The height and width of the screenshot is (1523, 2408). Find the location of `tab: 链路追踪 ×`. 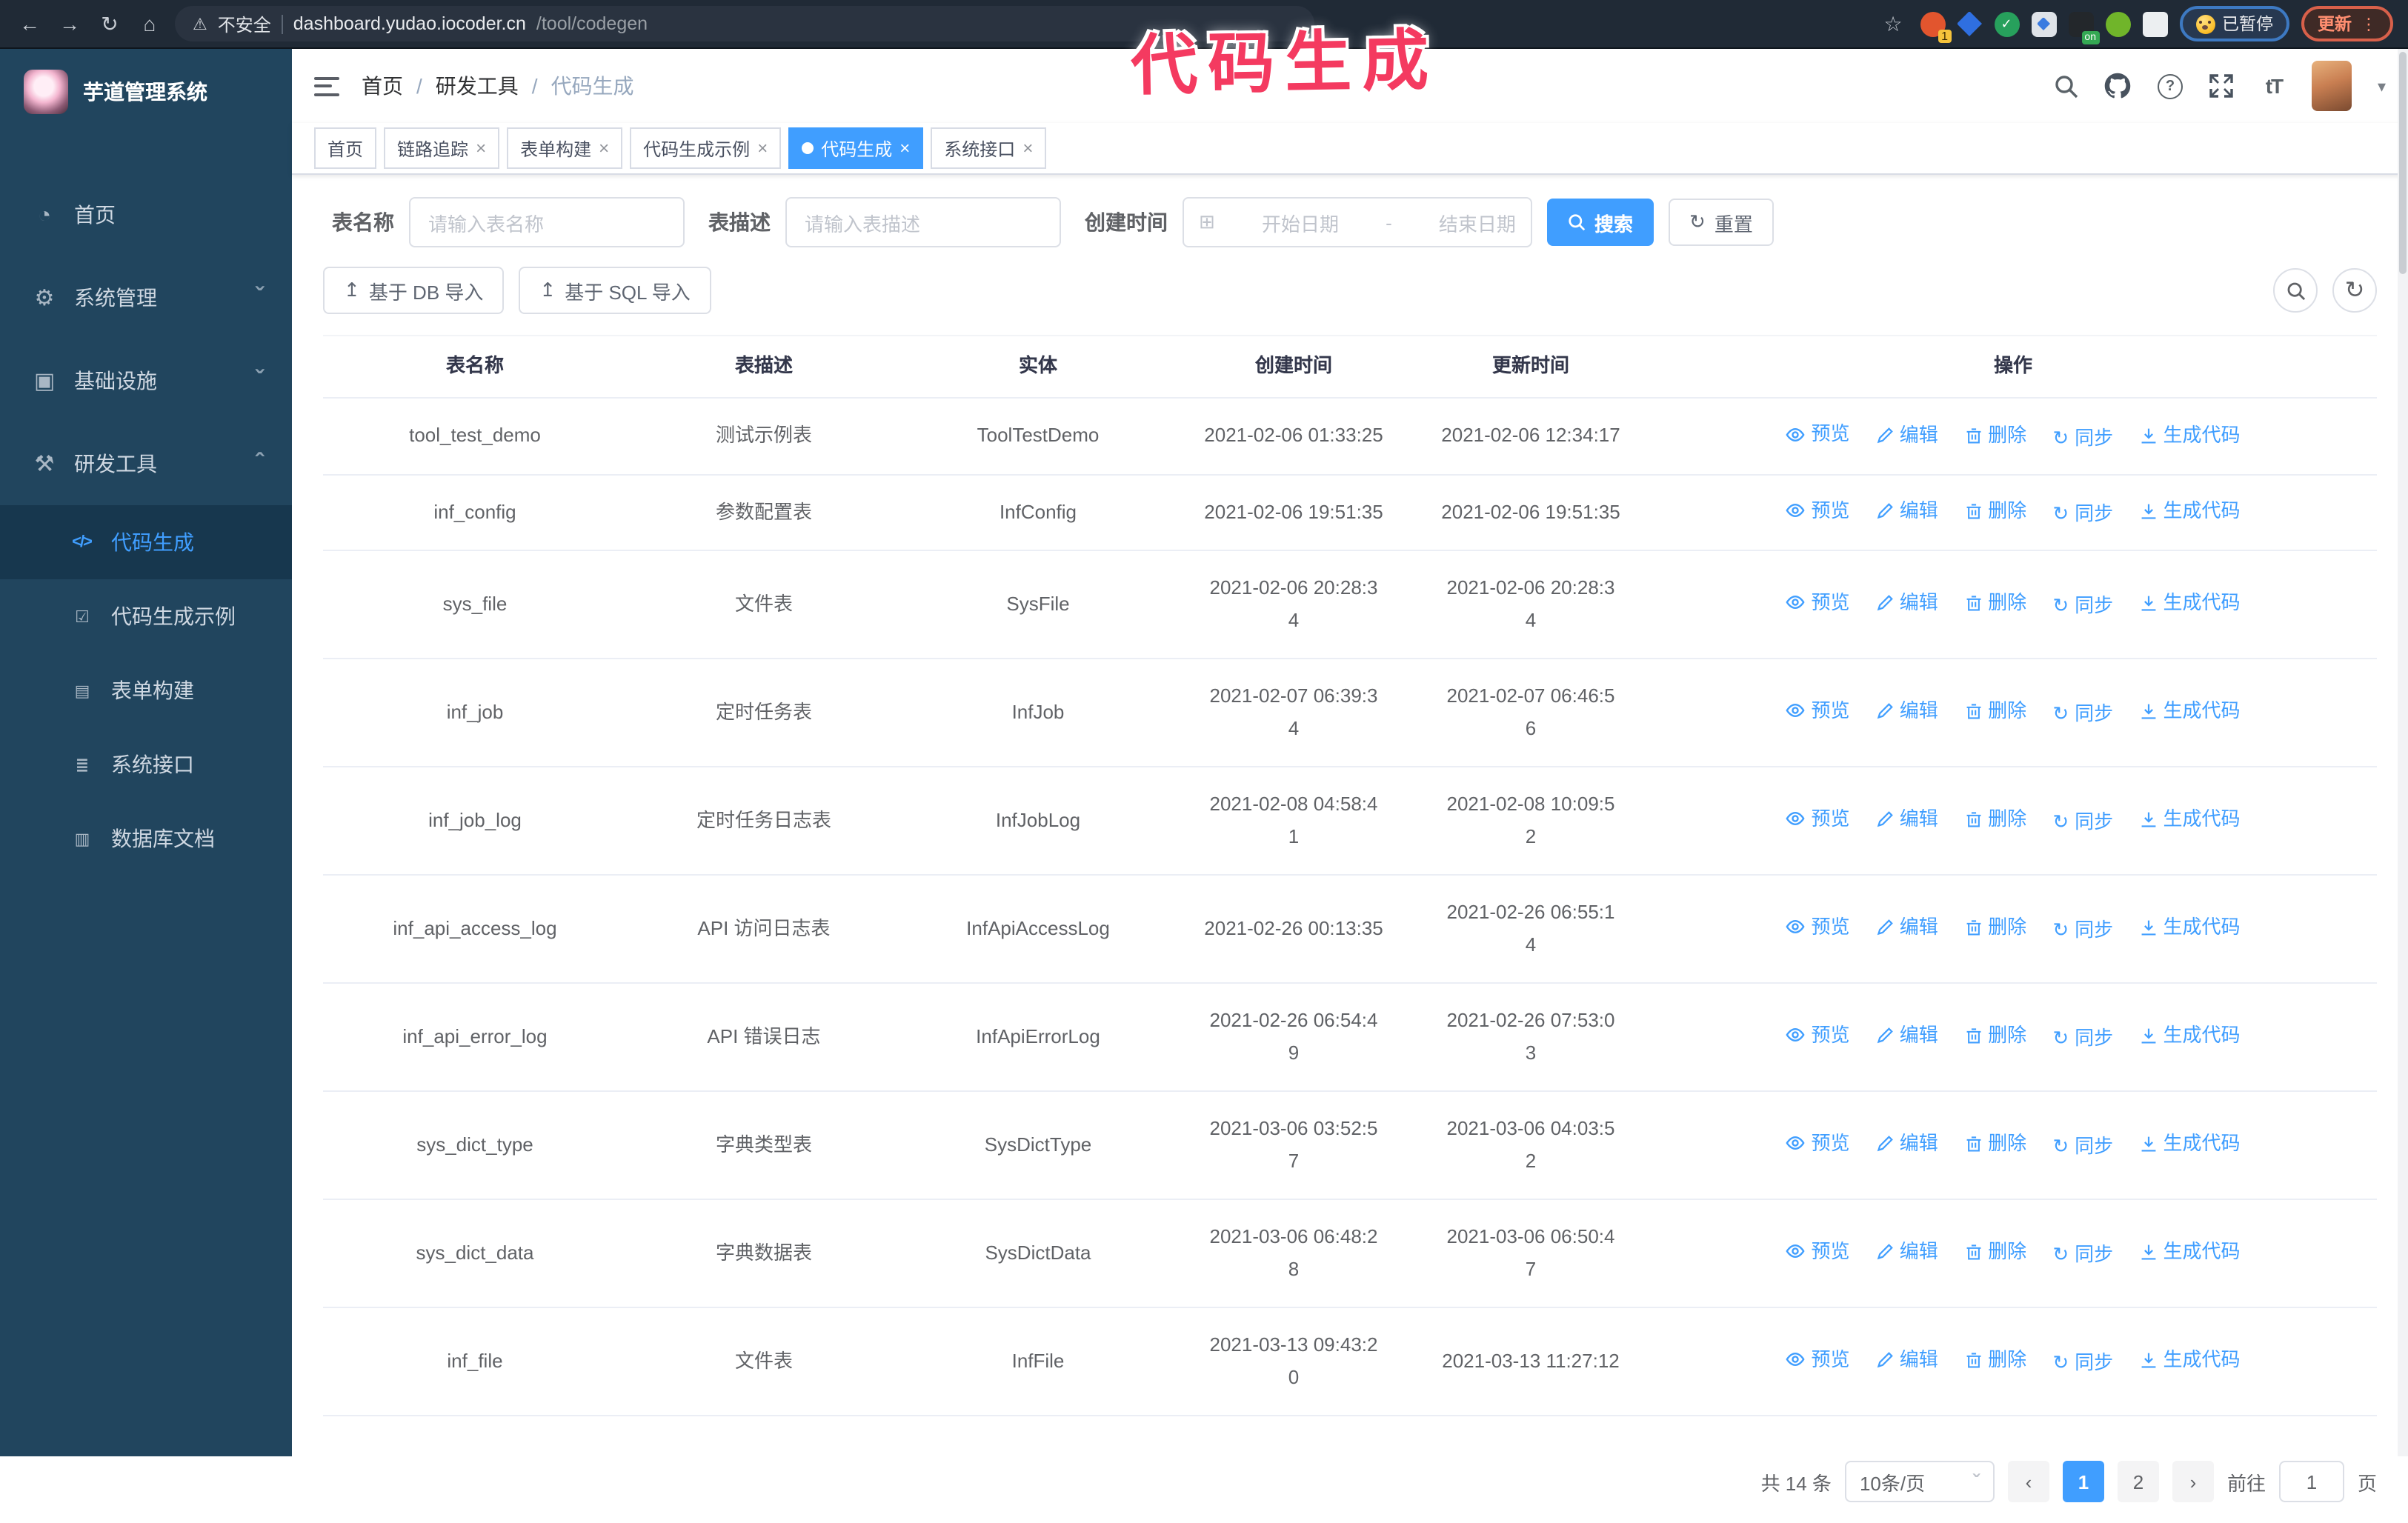

tab: 链路追踪 × is located at coordinates (442, 148).